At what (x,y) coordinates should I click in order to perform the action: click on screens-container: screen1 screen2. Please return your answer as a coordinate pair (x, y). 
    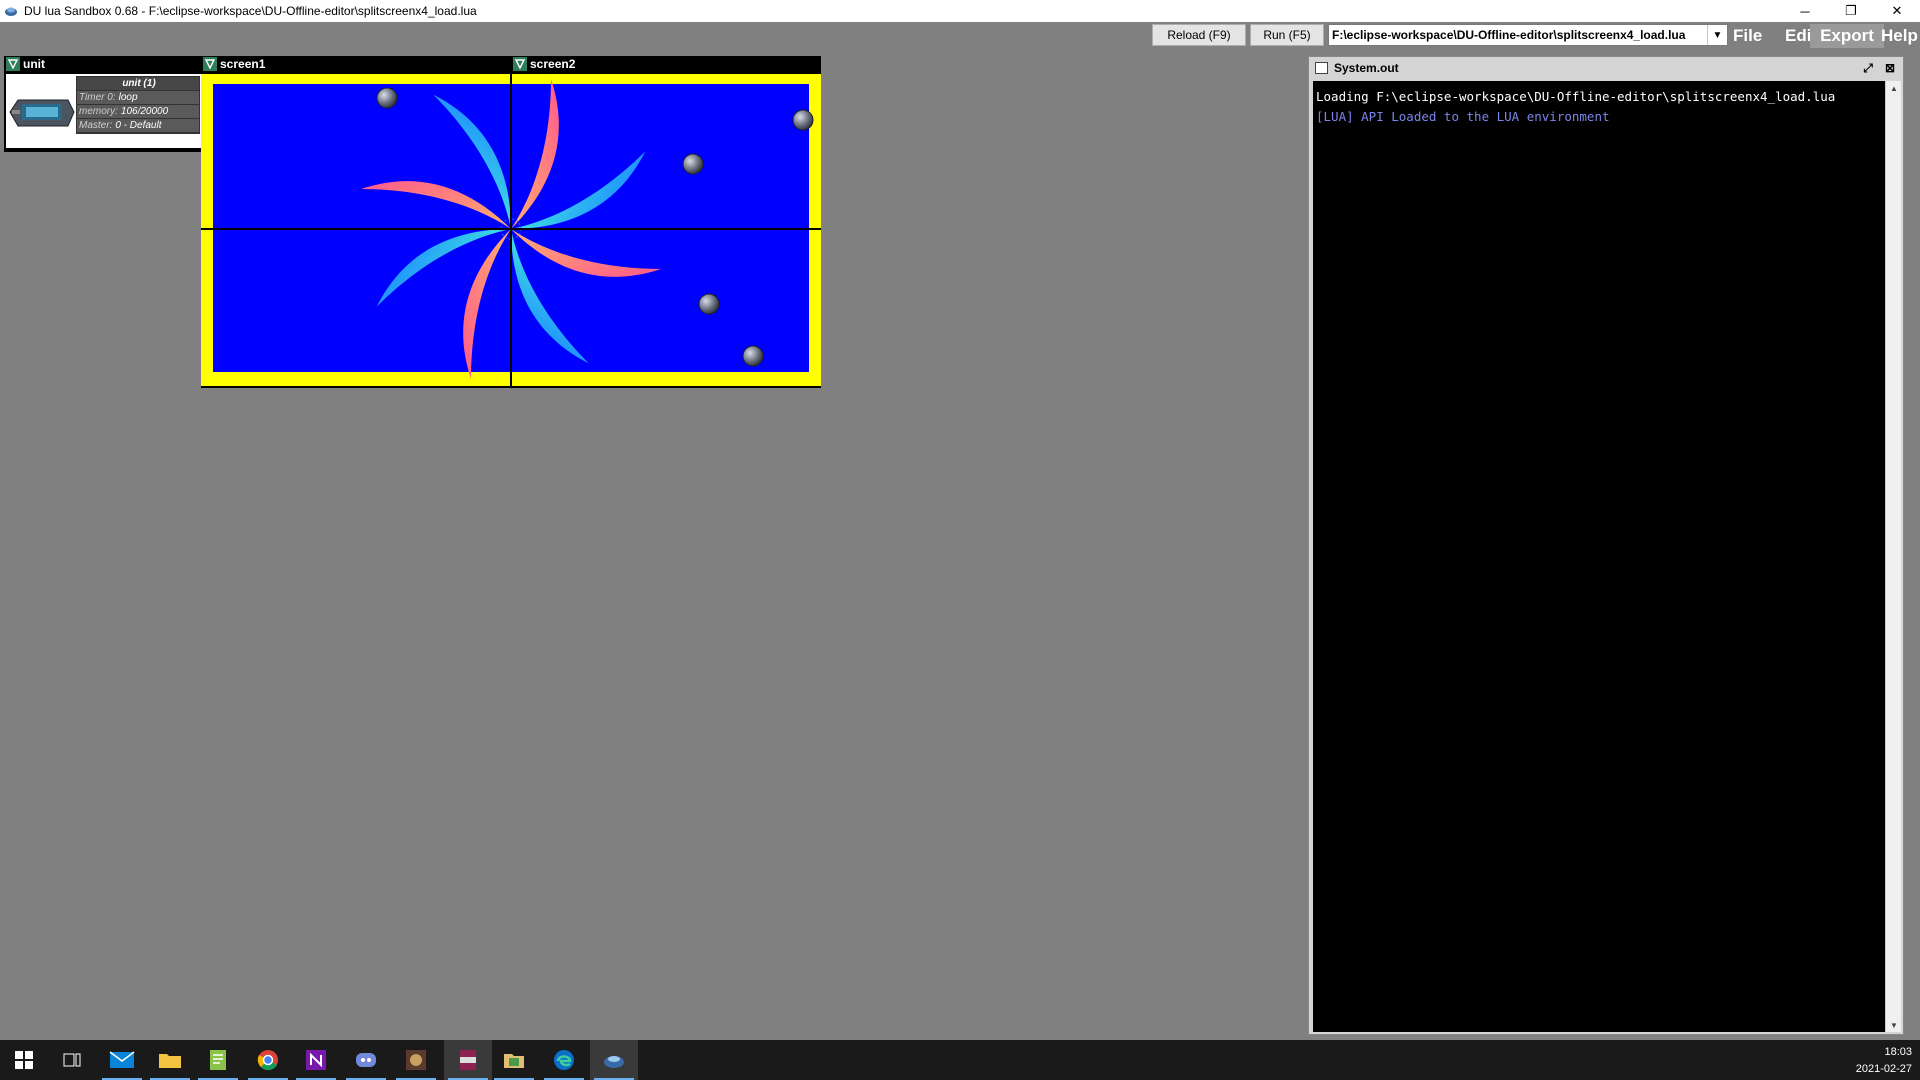
    Looking at the image, I should click on (511, 222).